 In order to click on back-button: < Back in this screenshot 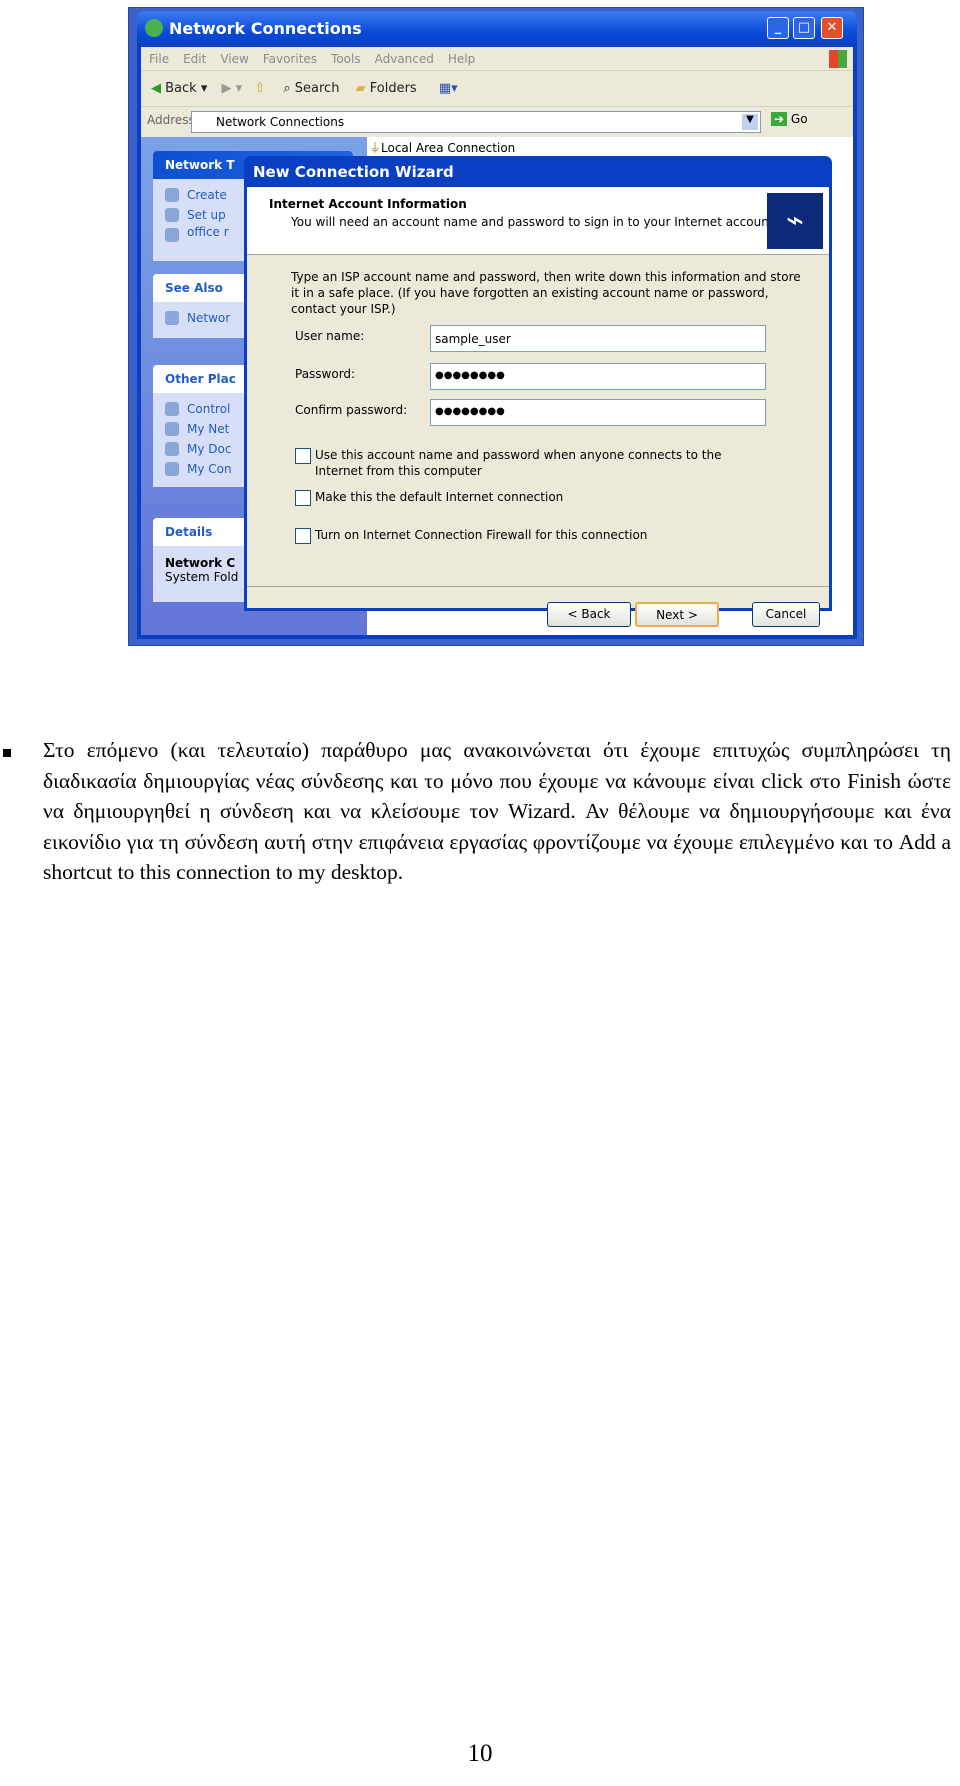, I will do `click(589, 614)`.